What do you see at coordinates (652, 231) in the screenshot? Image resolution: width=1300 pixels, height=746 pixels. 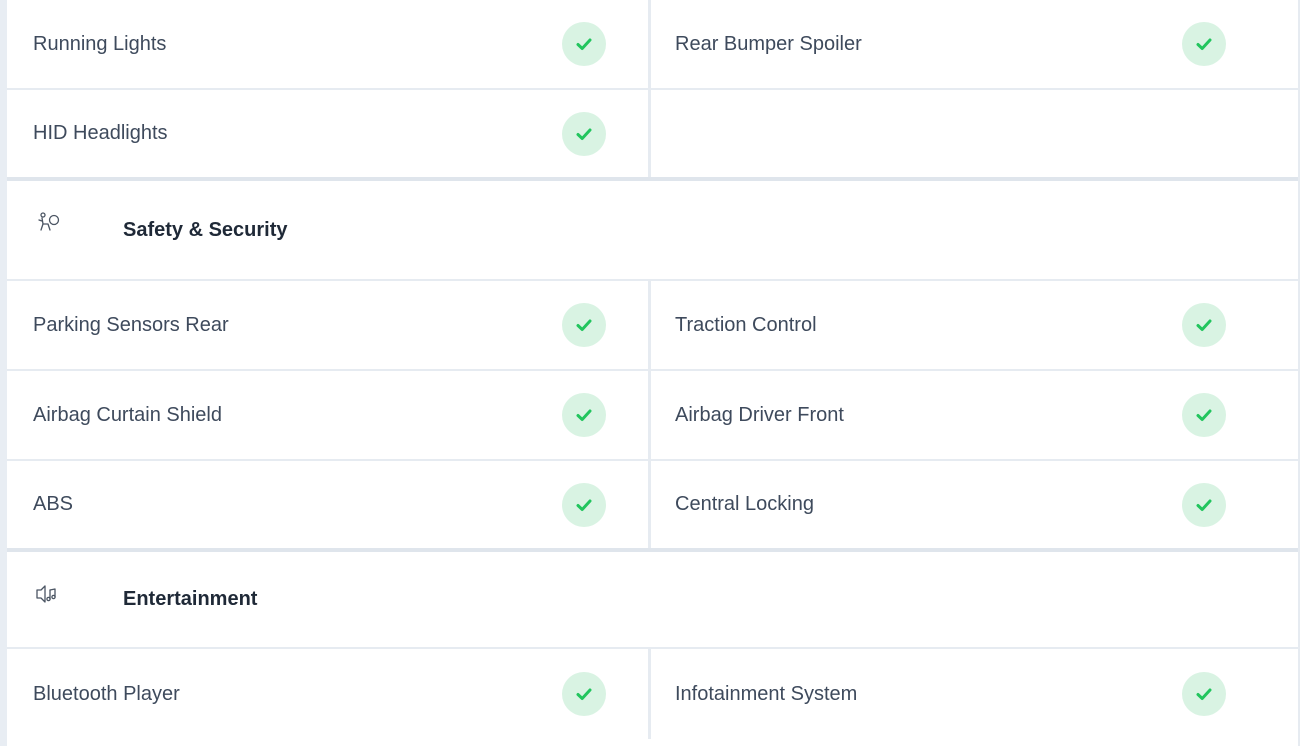 I see `section-header-safety: Safety & Security` at bounding box center [652, 231].